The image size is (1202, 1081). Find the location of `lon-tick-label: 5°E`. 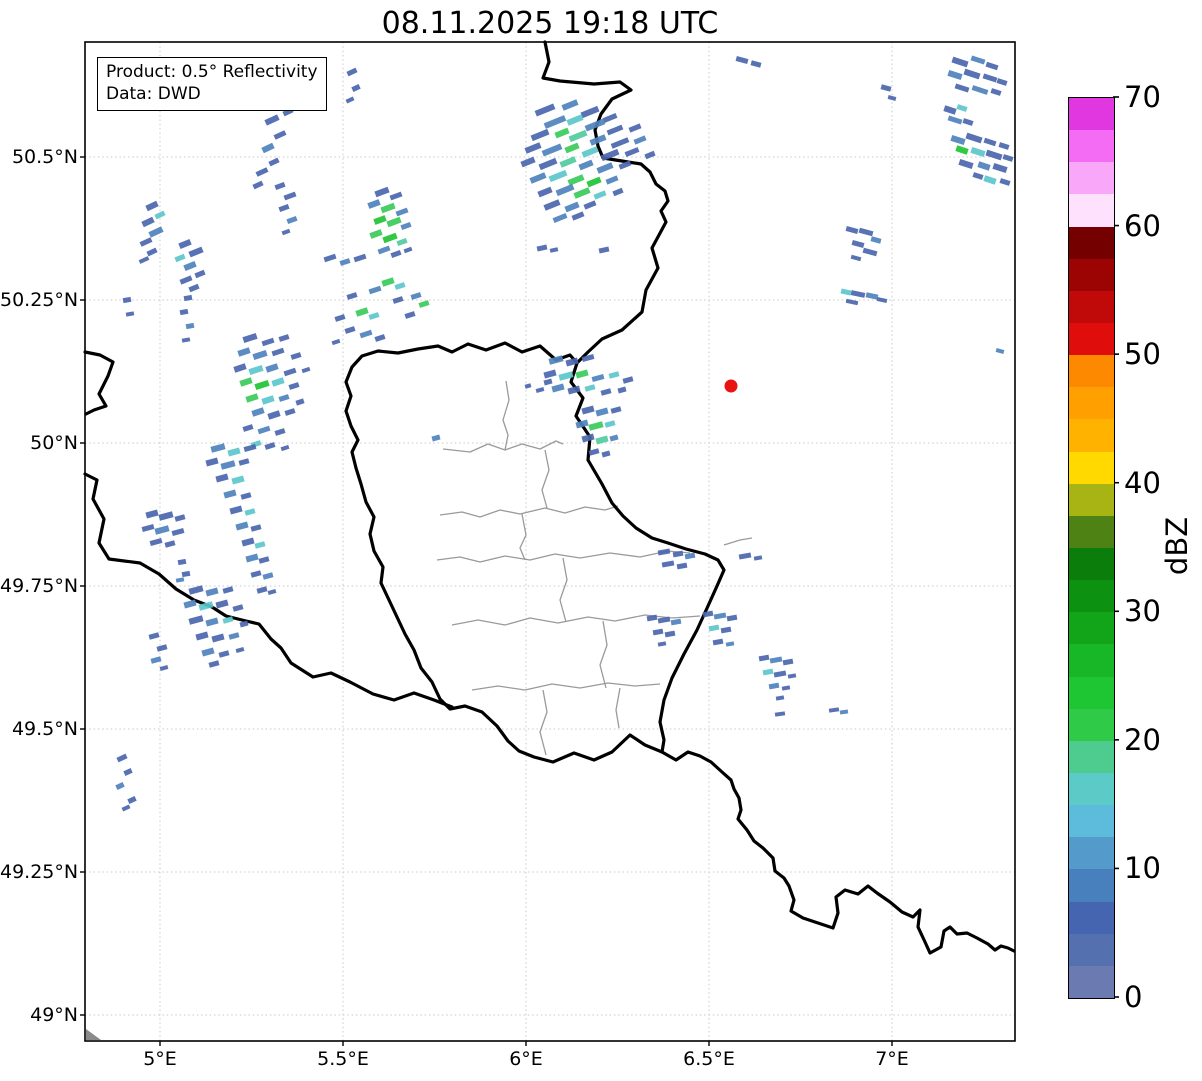

lon-tick-label: 5°E is located at coordinates (160, 1059).